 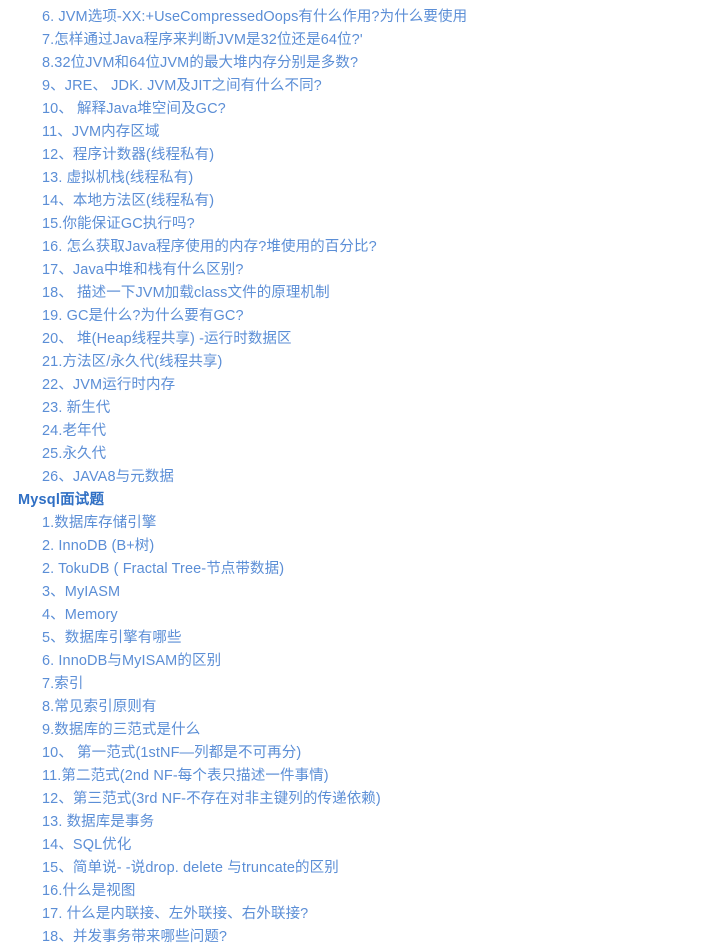 What do you see at coordinates (356, 799) in the screenshot?
I see `toc-list-item: 12、第三范式(3rd NF-不存在对非主键列的传递依赖)` at bounding box center [356, 799].